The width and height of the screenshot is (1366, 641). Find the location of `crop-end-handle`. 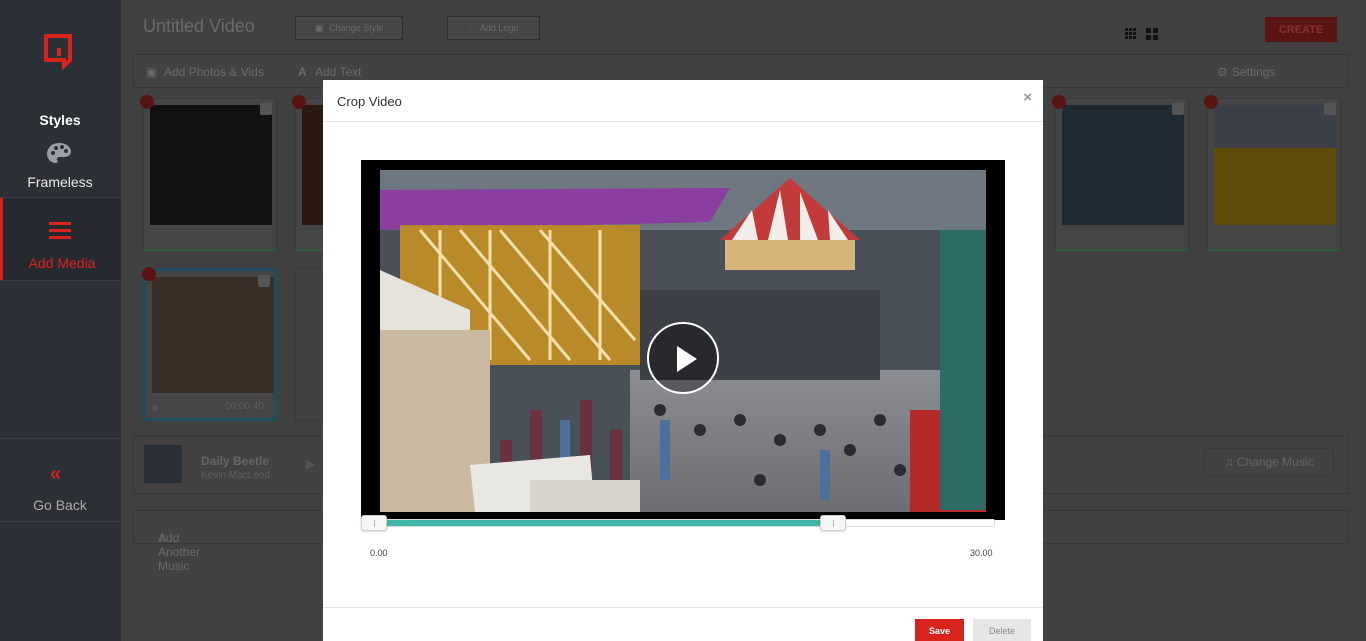

crop-end-handle is located at coordinates (832, 523).